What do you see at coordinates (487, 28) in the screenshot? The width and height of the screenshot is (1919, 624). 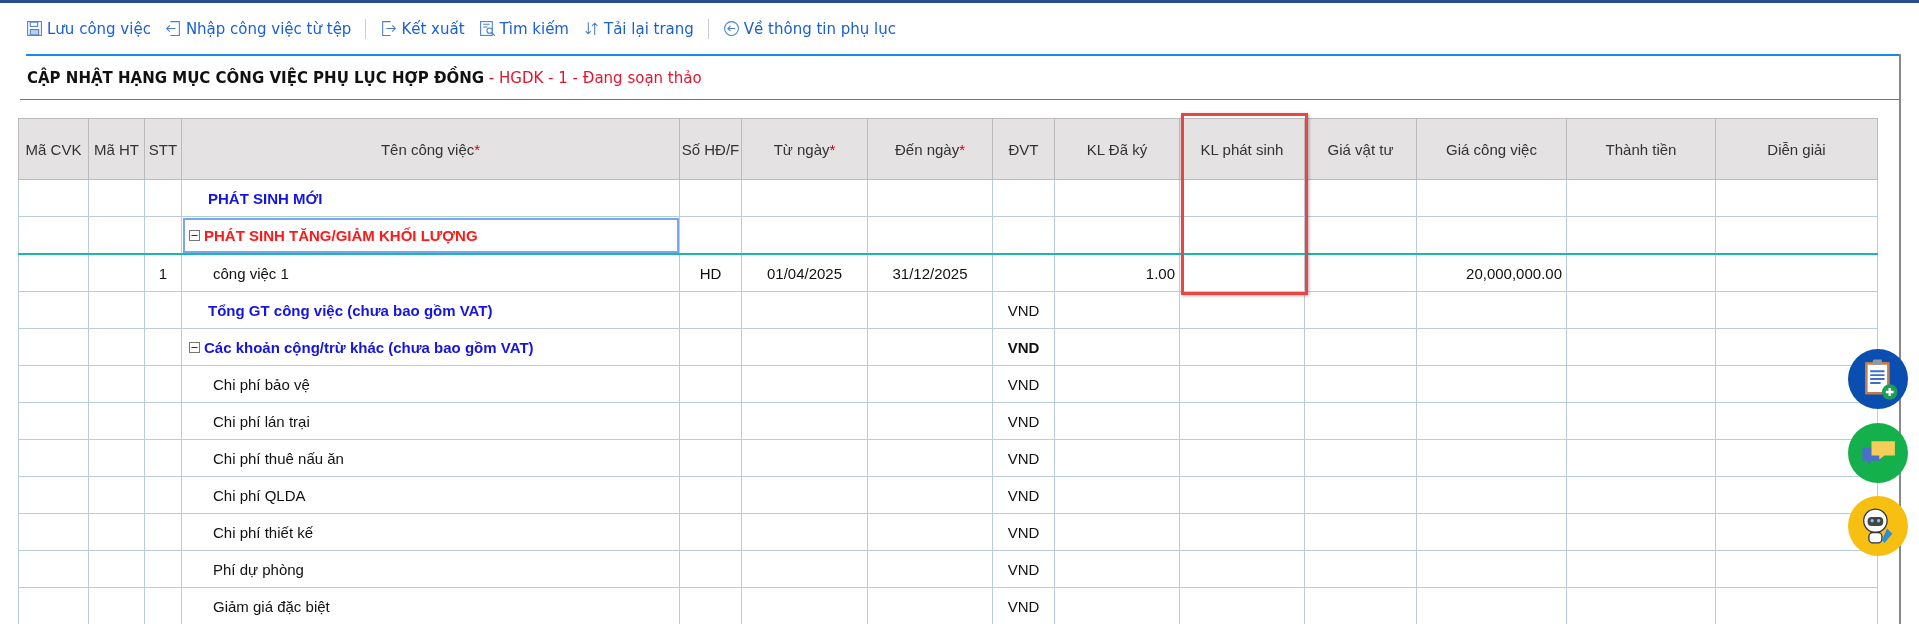 I see `search-icon` at bounding box center [487, 28].